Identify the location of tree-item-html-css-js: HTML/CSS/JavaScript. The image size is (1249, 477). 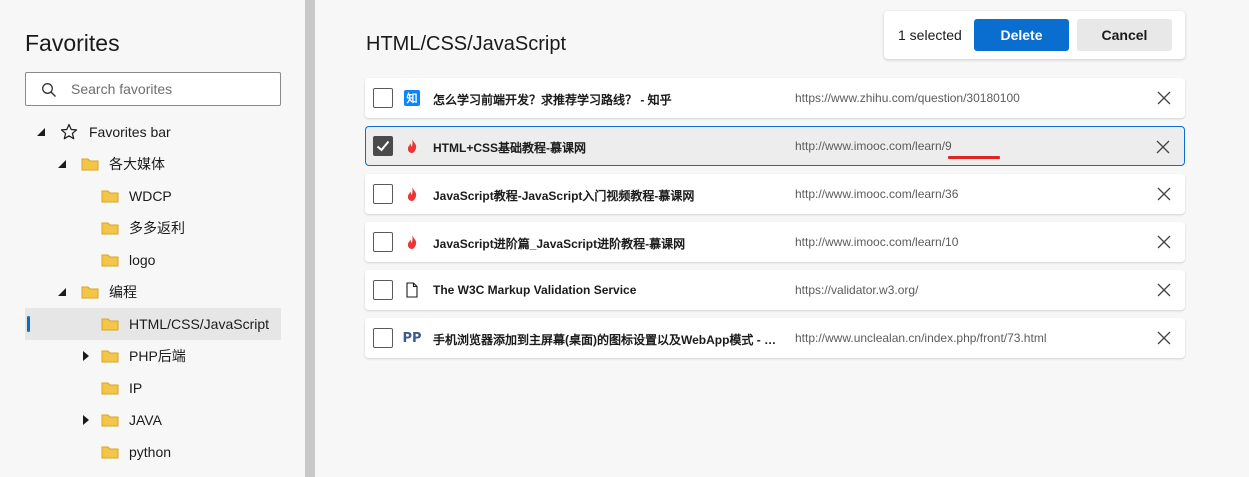
(153, 324).